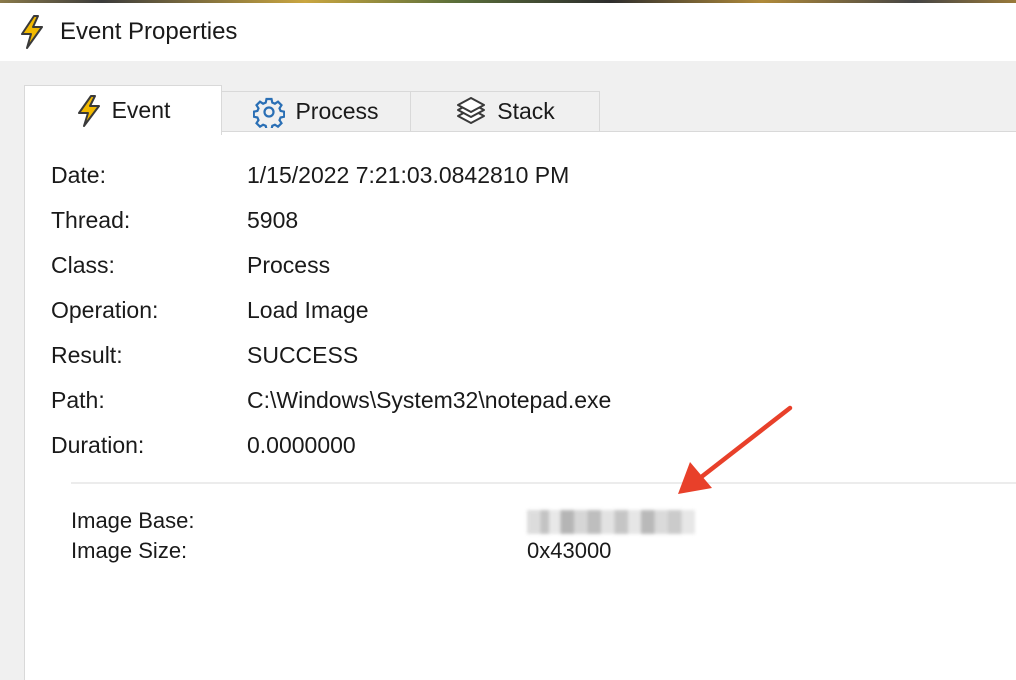 The width and height of the screenshot is (1016, 680). I want to click on field-value: SUCCESS, so click(302, 355).